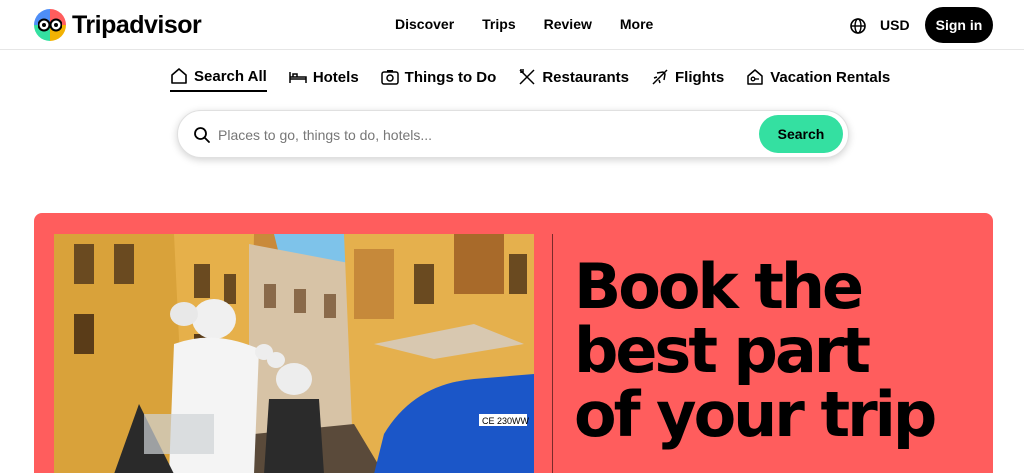 The width and height of the screenshot is (1024, 473). What do you see at coordinates (202, 135) in the screenshot?
I see `search-icon` at bounding box center [202, 135].